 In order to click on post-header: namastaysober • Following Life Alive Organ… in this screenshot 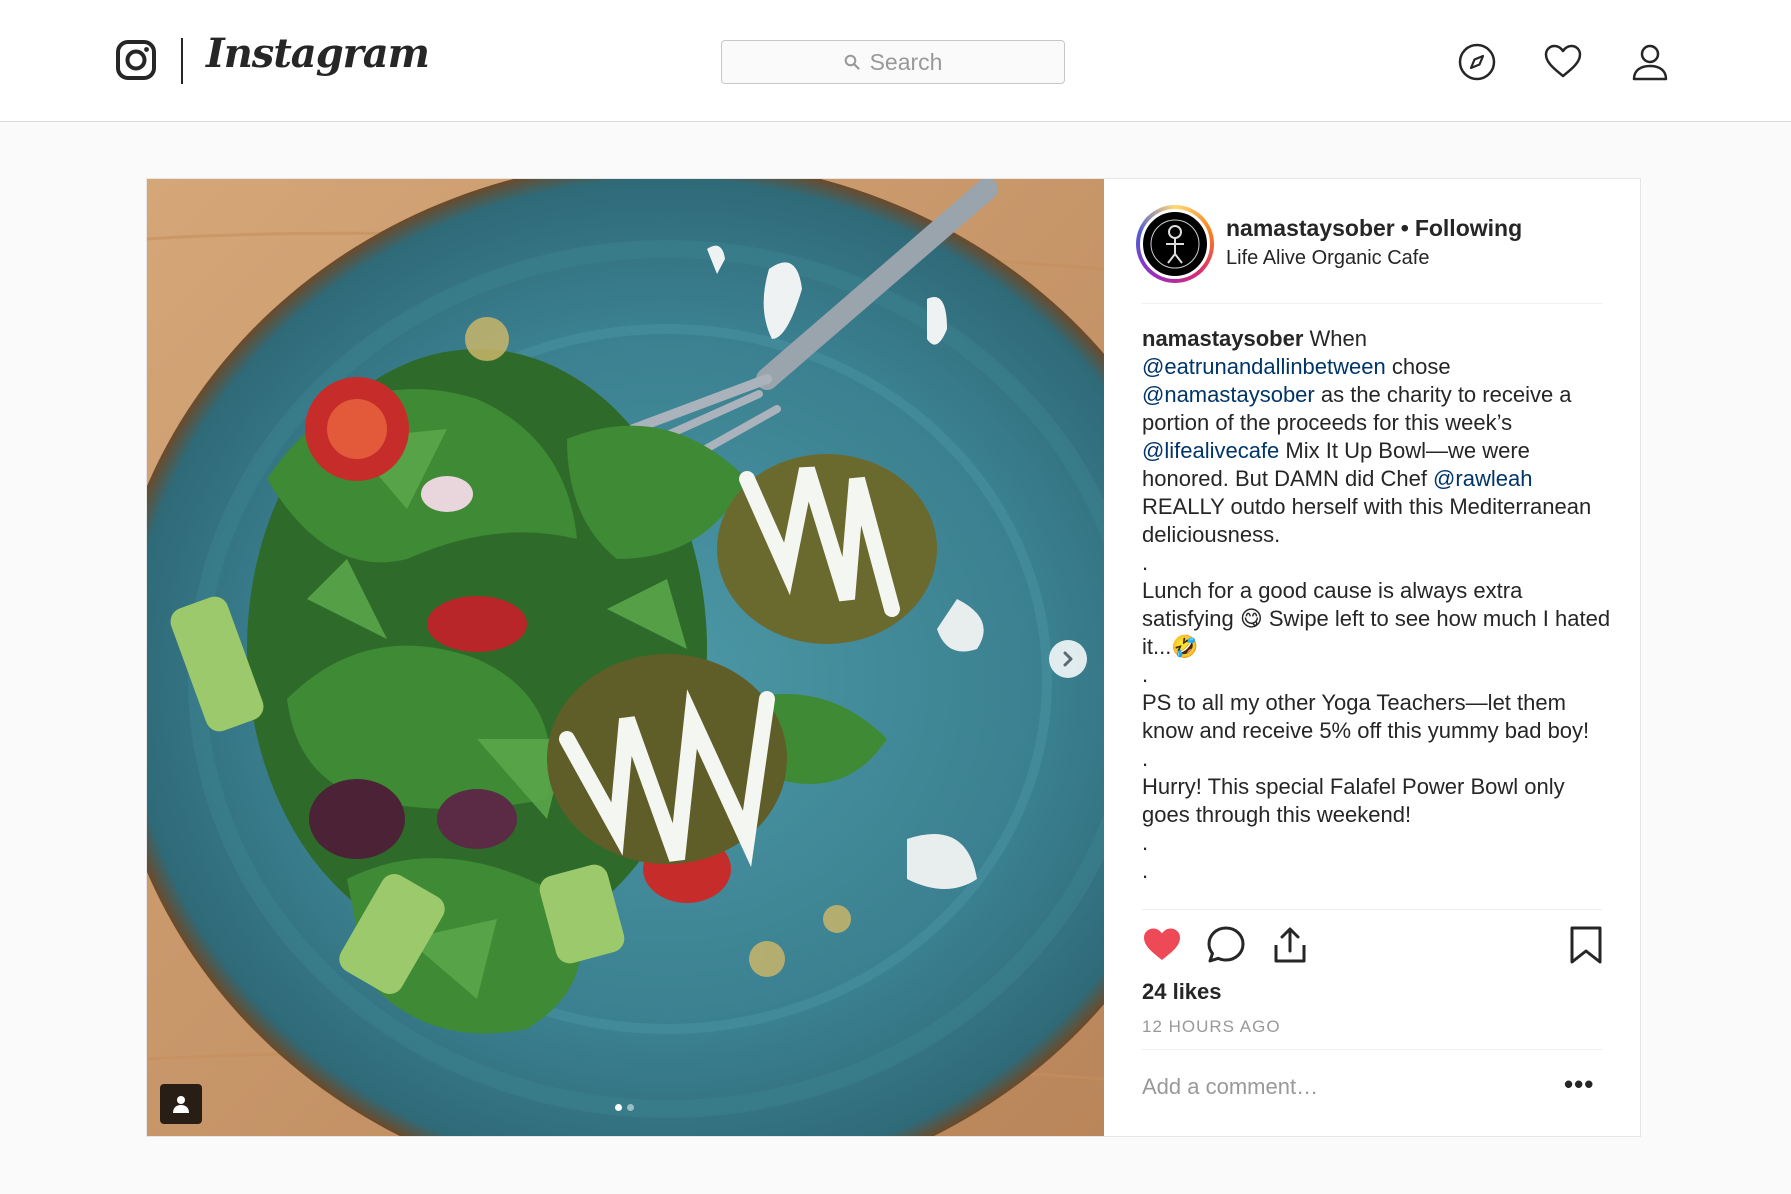, I will do `click(1372, 241)`.